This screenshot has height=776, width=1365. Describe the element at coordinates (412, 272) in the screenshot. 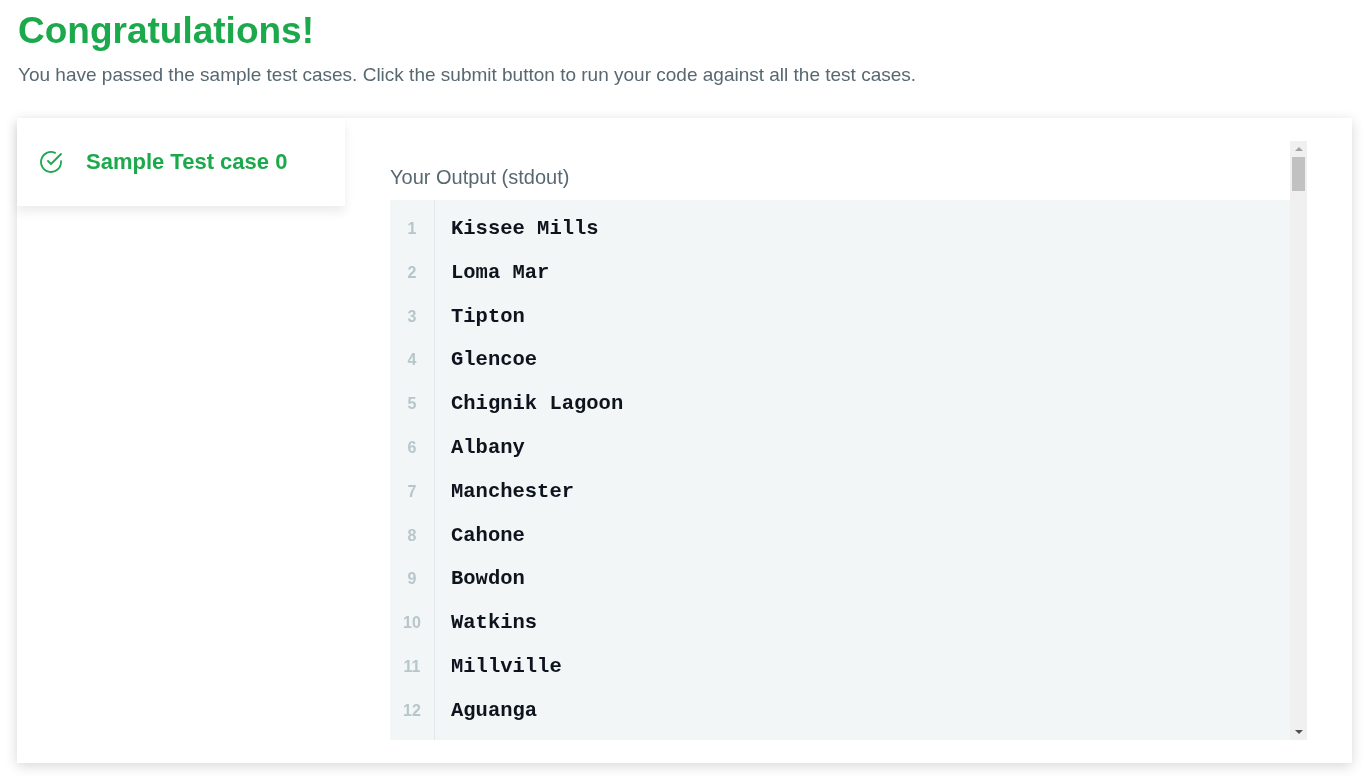

I see `line-number: 2` at that location.